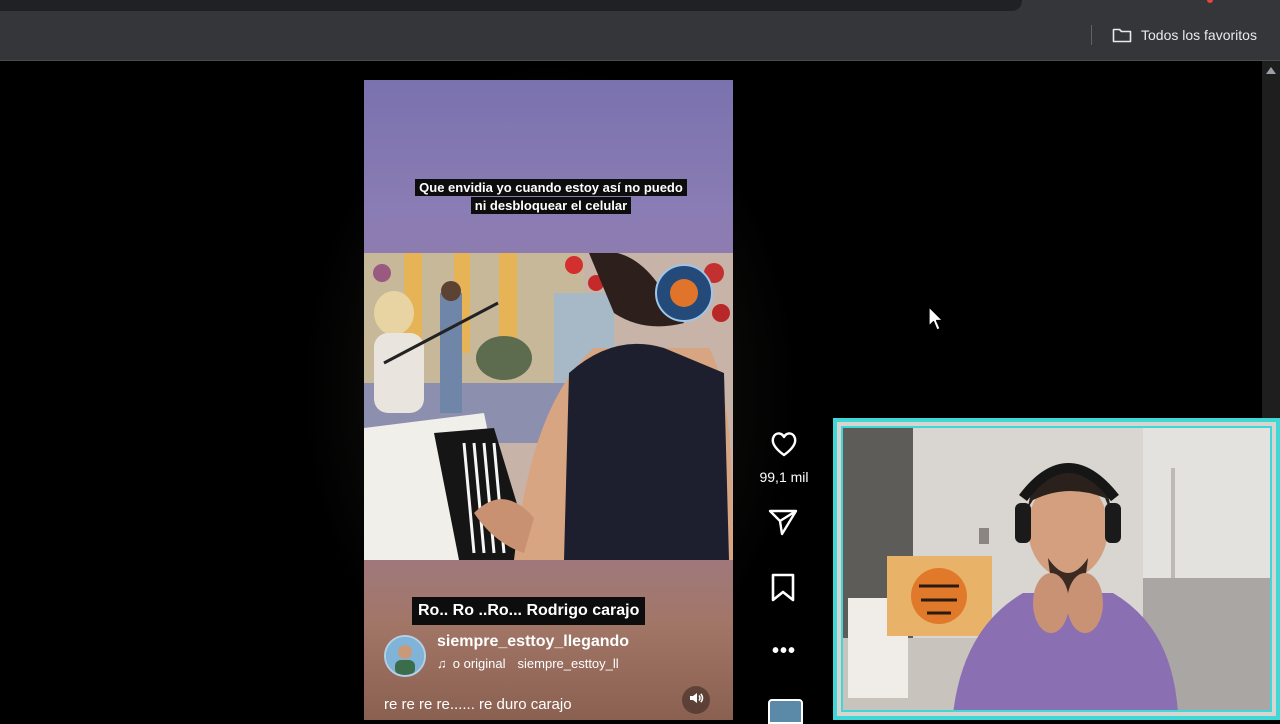 This screenshot has height=724, width=1280. I want to click on save-button, so click(783, 590).